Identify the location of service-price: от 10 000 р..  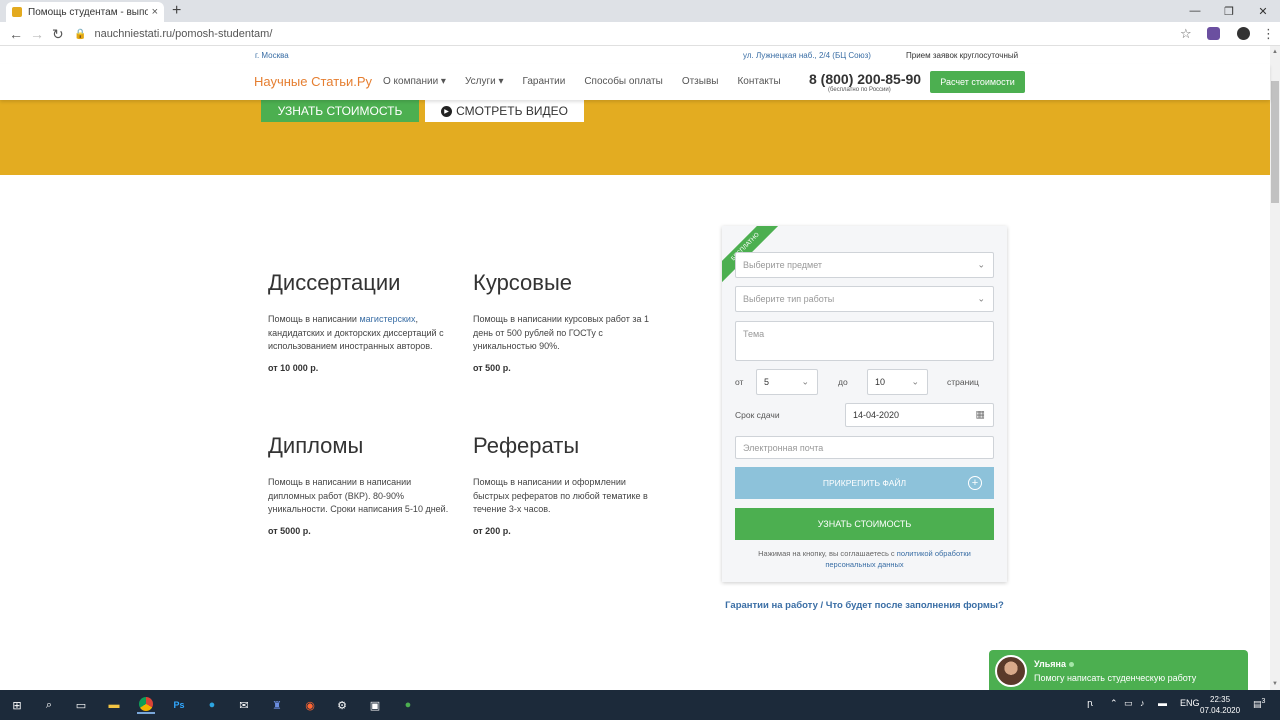
(293, 367).